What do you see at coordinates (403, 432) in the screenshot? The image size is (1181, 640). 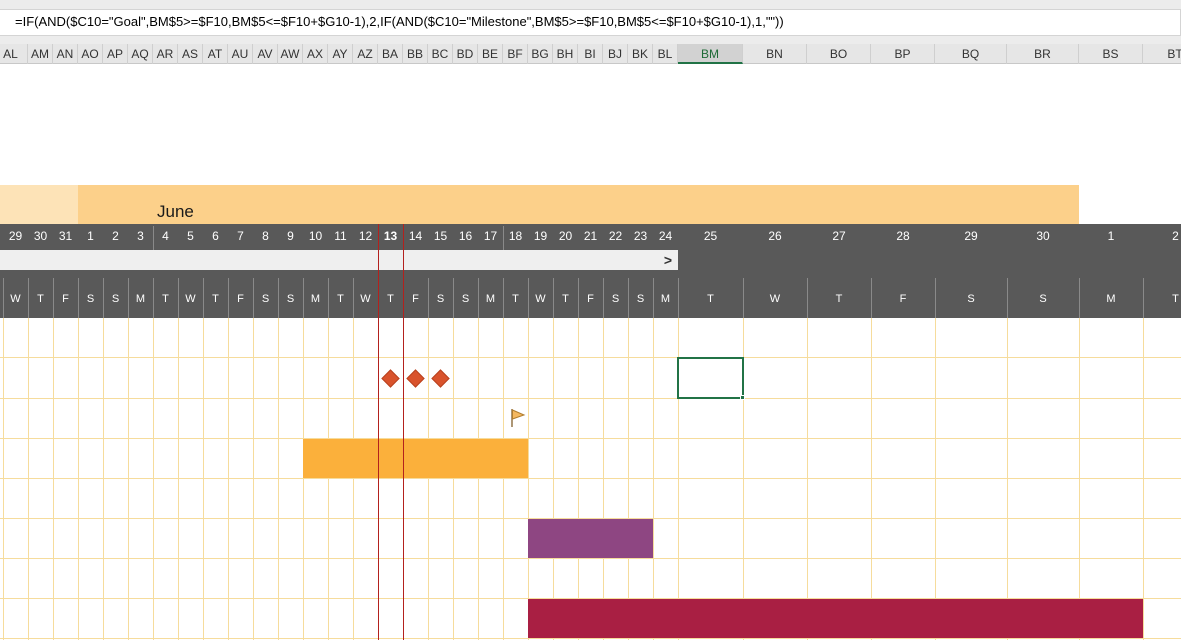 I see `today-marker-right` at bounding box center [403, 432].